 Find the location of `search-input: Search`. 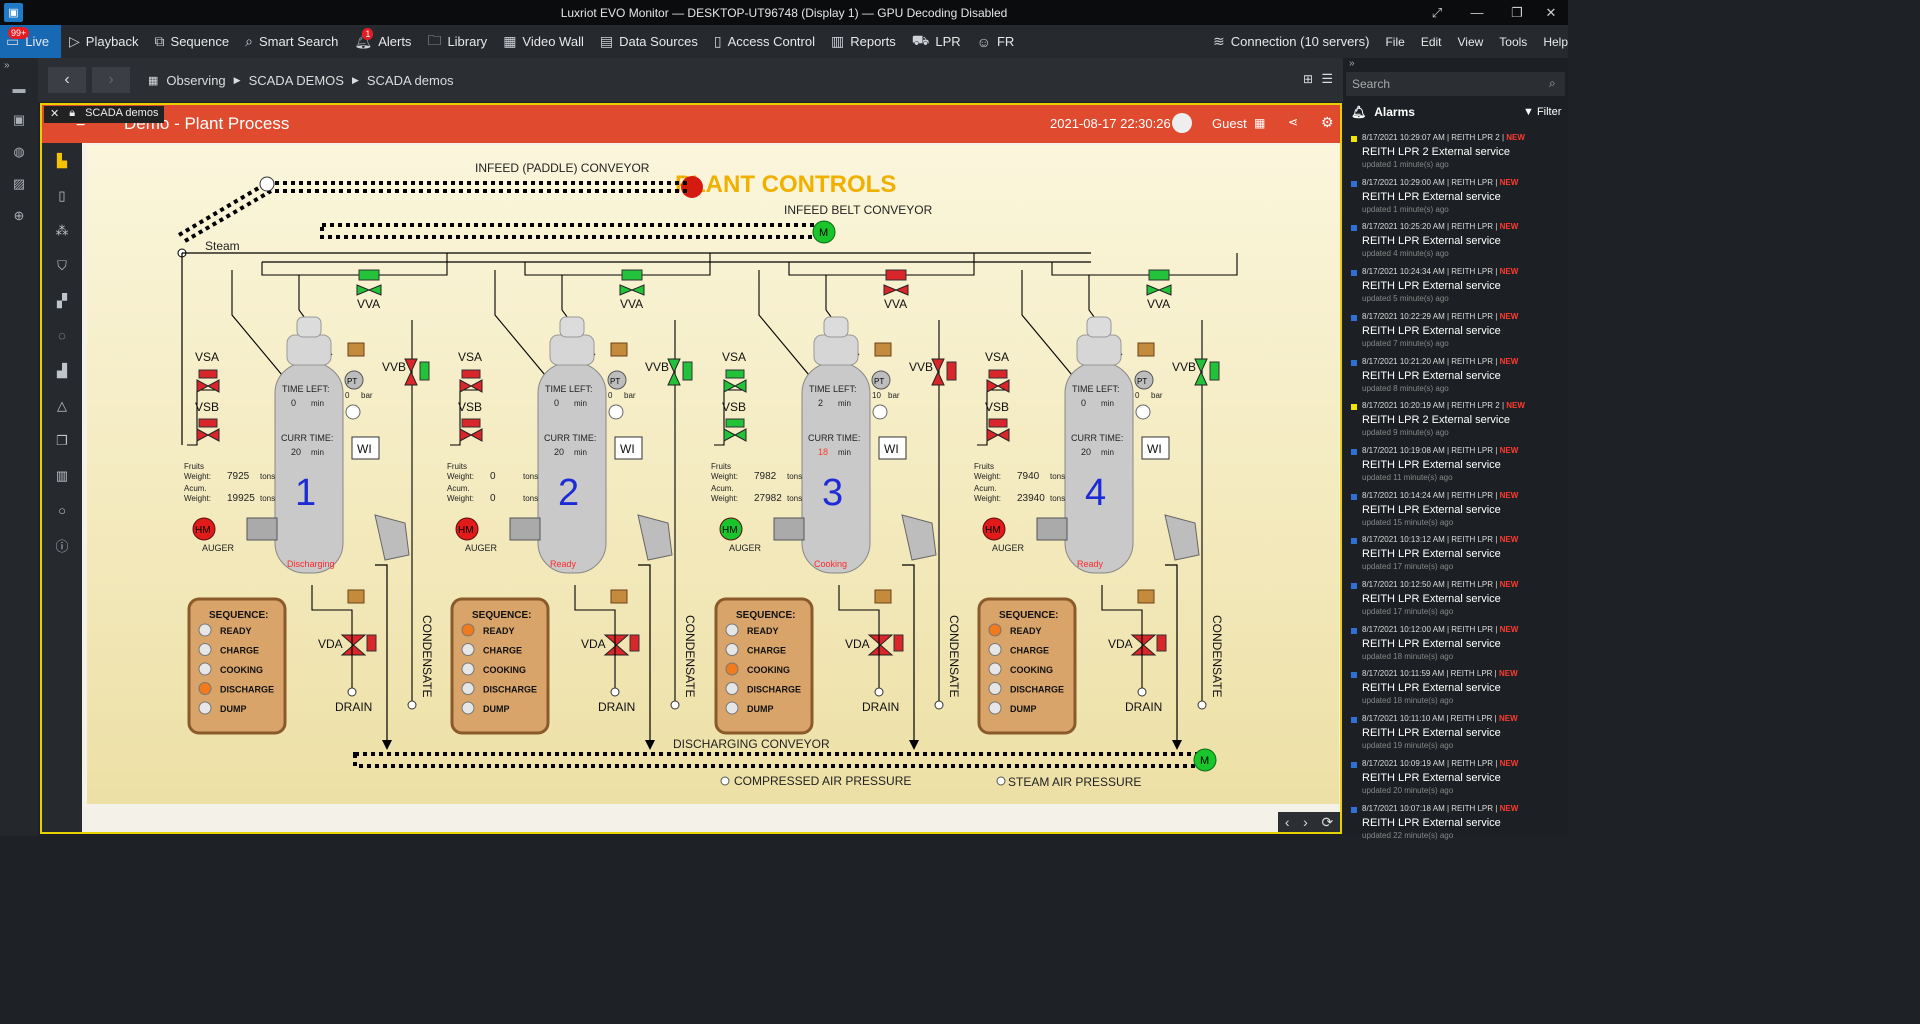

search-input: Search is located at coordinates (1455, 84).